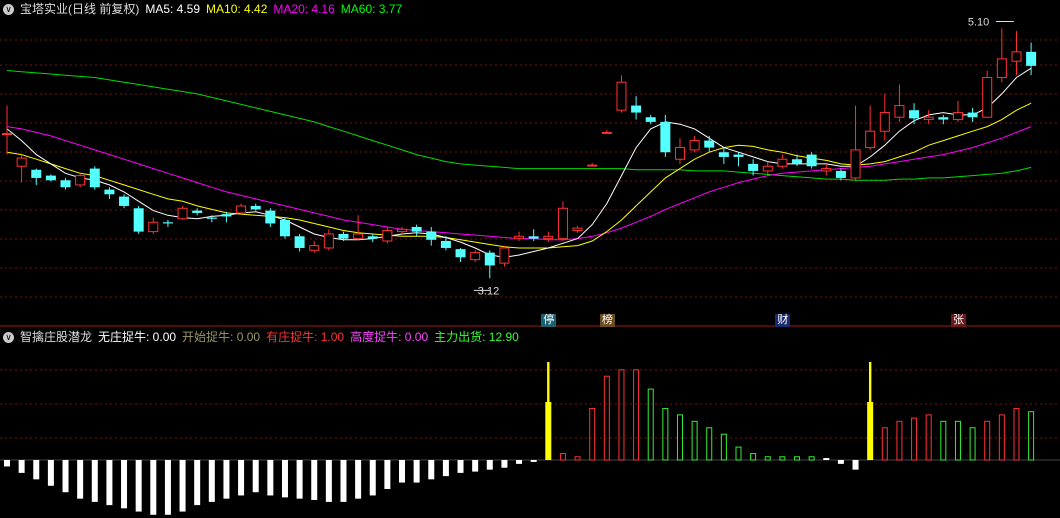 The image size is (1060, 518). Describe the element at coordinates (79, 9) in the screenshot. I see `stock-title: 宝塔实业(日线 前复权)` at that location.